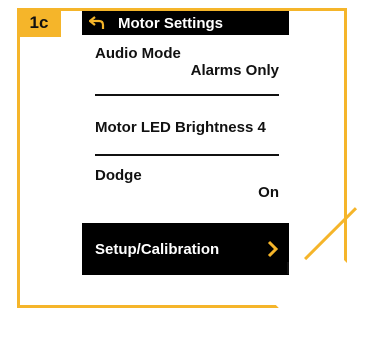 The image size is (365, 351). I want to click on chevron-right-icon, so click(273, 249).